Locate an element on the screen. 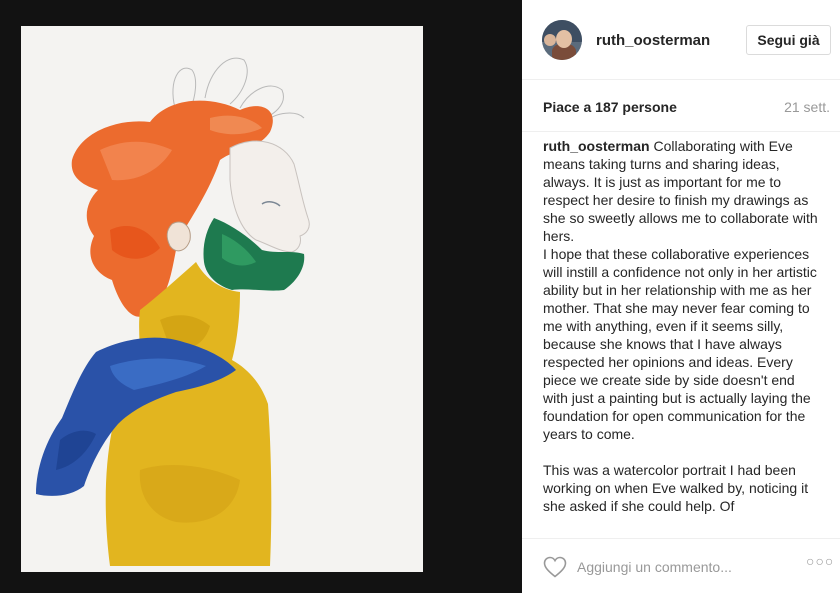  comment-bar: ○○○ is located at coordinates (681, 565).